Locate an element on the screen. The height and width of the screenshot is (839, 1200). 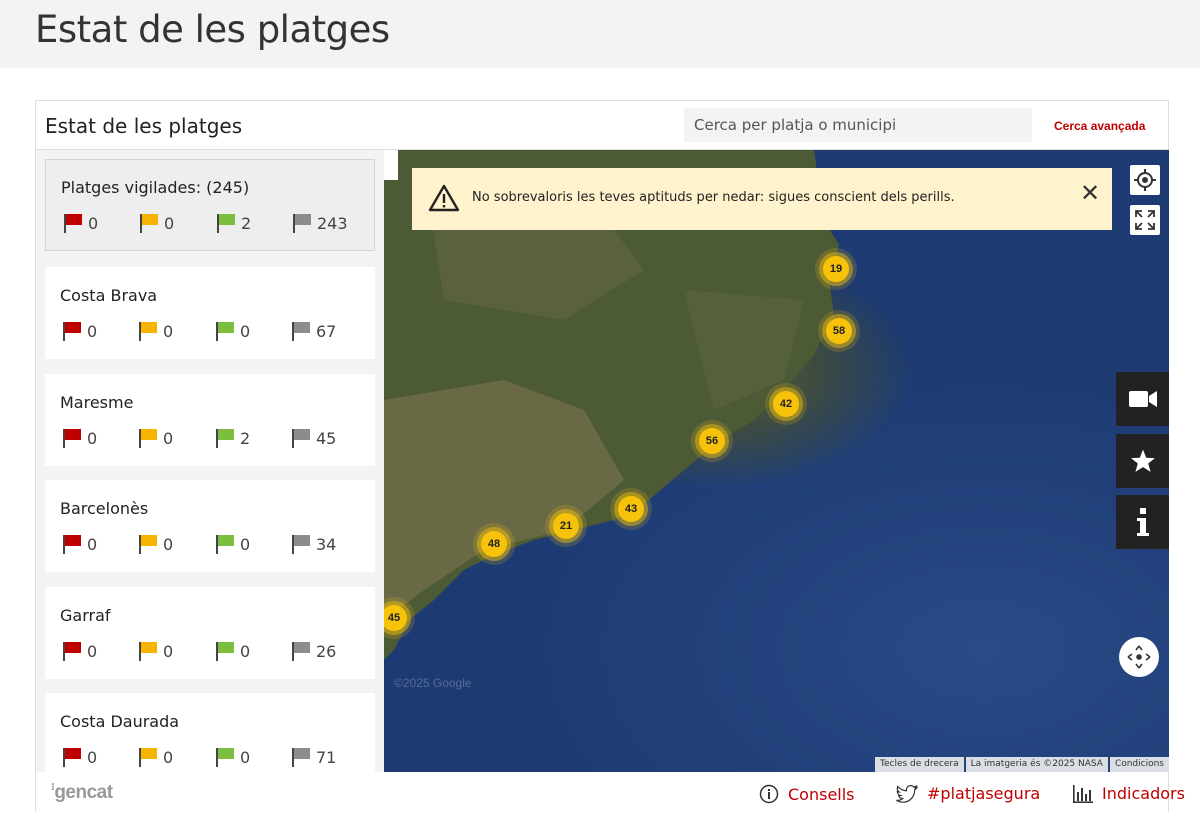
keyboard-shortcuts-link: Tecles de drecera is located at coordinates (919, 764).